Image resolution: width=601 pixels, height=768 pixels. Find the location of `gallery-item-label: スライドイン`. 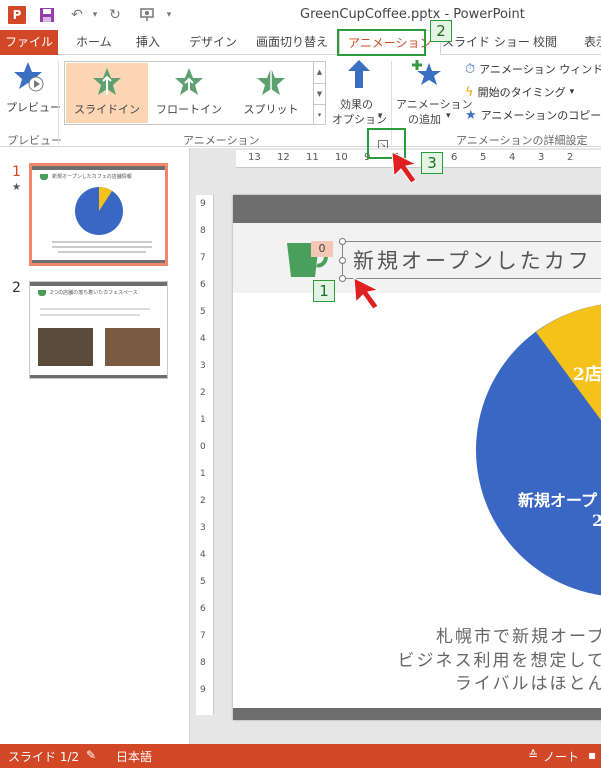

gallery-item-label: スライドイン is located at coordinates (107, 109).